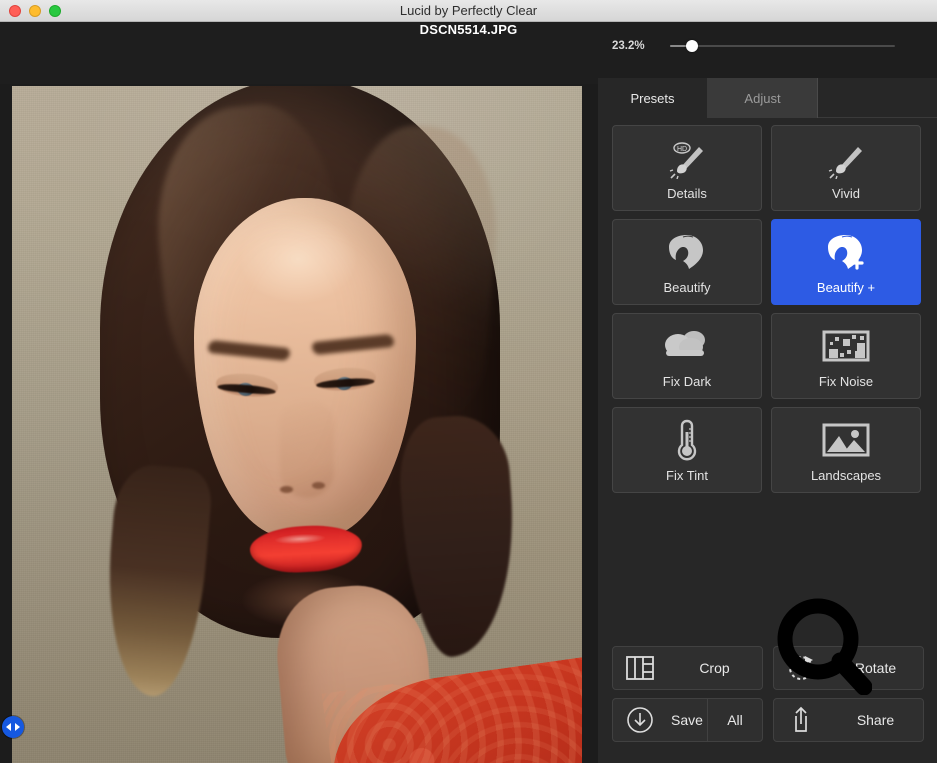 This screenshot has height=763, width=937. Describe the element at coordinates (682, 149) in the screenshot. I see `svg-text: HD` at that location.